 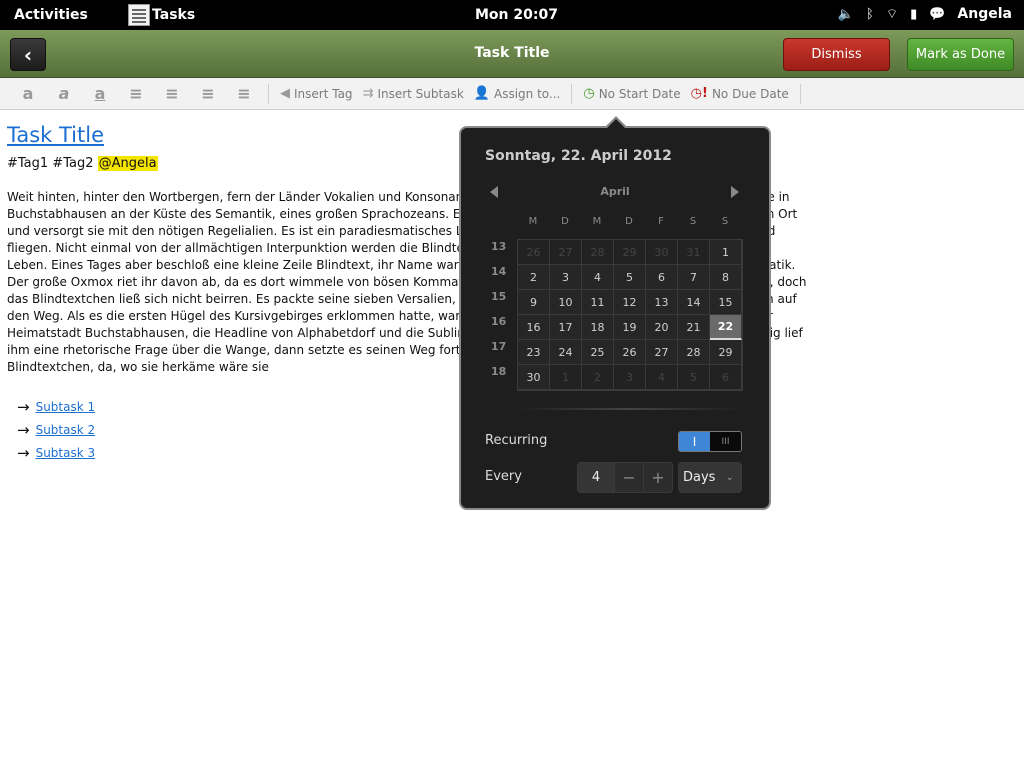 What do you see at coordinates (28, 94) in the screenshot?
I see `bold-icon: a` at bounding box center [28, 94].